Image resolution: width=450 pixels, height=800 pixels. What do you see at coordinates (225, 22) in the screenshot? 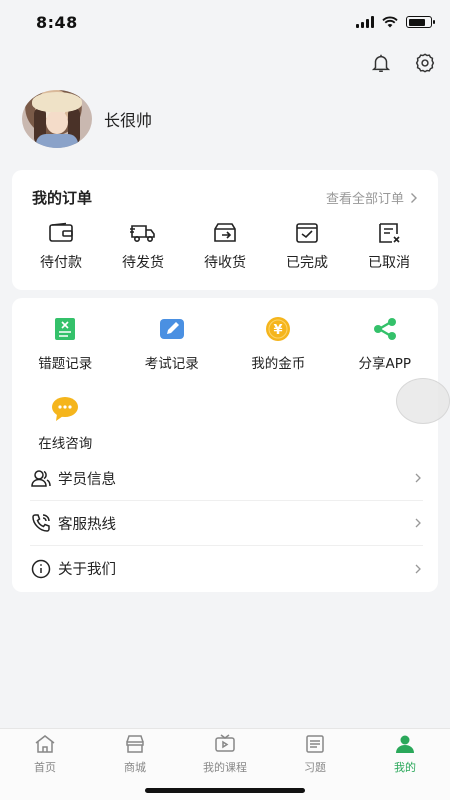
I see `status-bar: 8:48` at bounding box center [225, 22].